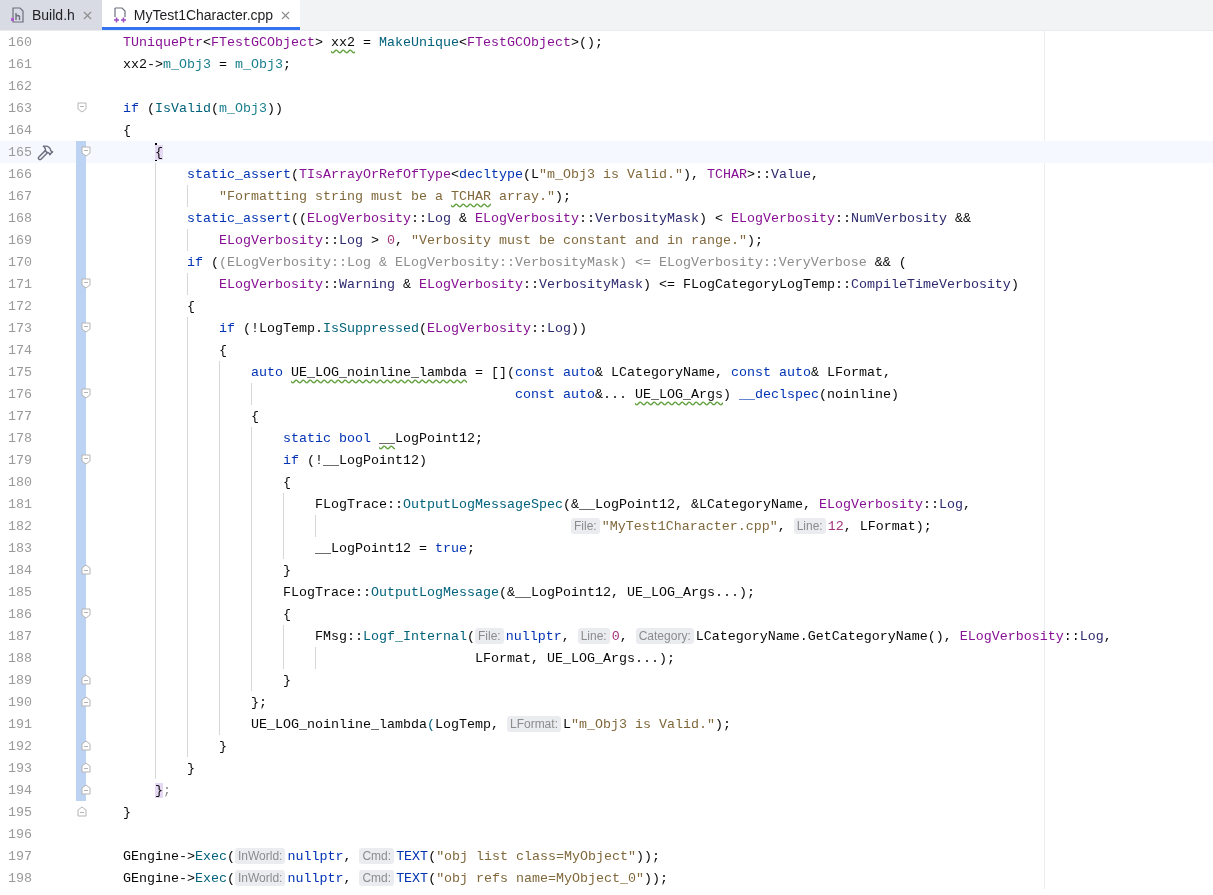  What do you see at coordinates (879, 526) in the screenshot?
I see `code-text: 12, LFormat);` at bounding box center [879, 526].